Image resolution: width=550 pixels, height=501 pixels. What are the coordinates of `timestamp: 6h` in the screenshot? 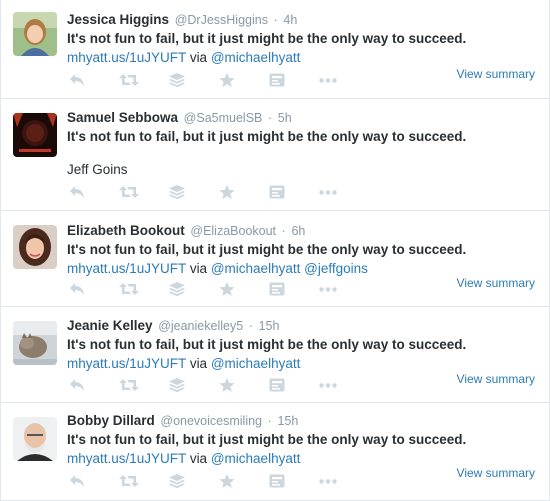 It's located at (298, 231).